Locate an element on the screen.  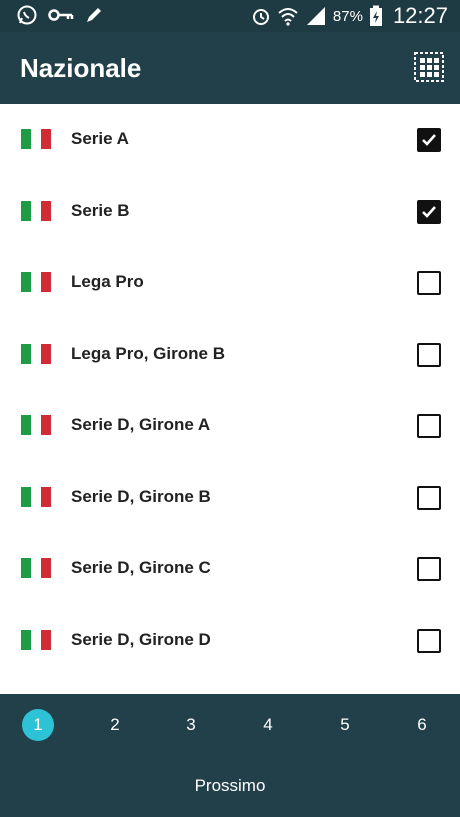
page-4-button: 4 is located at coordinates (268, 725).